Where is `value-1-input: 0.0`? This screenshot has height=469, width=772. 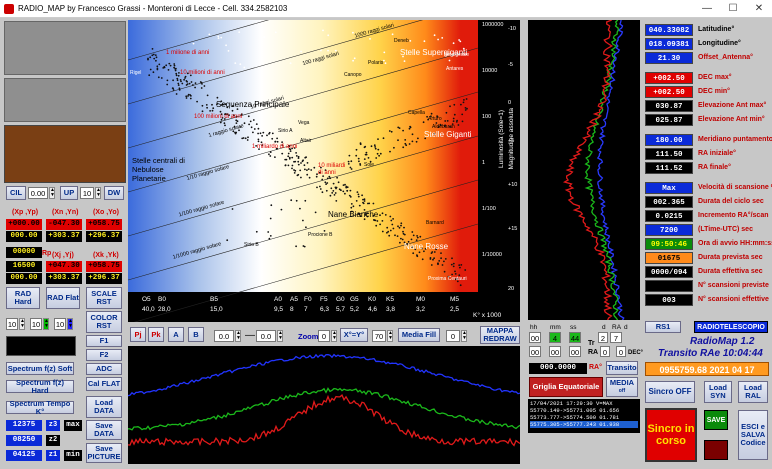 value-1-input: 0.0 is located at coordinates (224, 336).